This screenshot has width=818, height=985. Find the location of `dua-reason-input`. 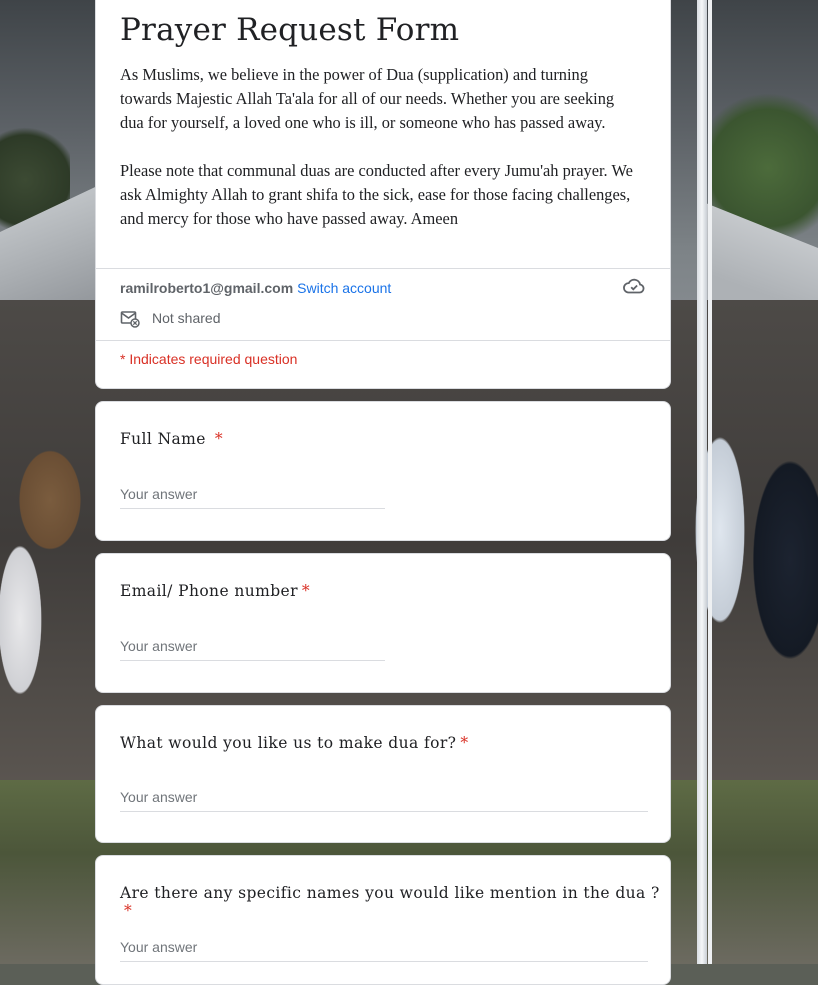

dua-reason-input is located at coordinates (384, 800).